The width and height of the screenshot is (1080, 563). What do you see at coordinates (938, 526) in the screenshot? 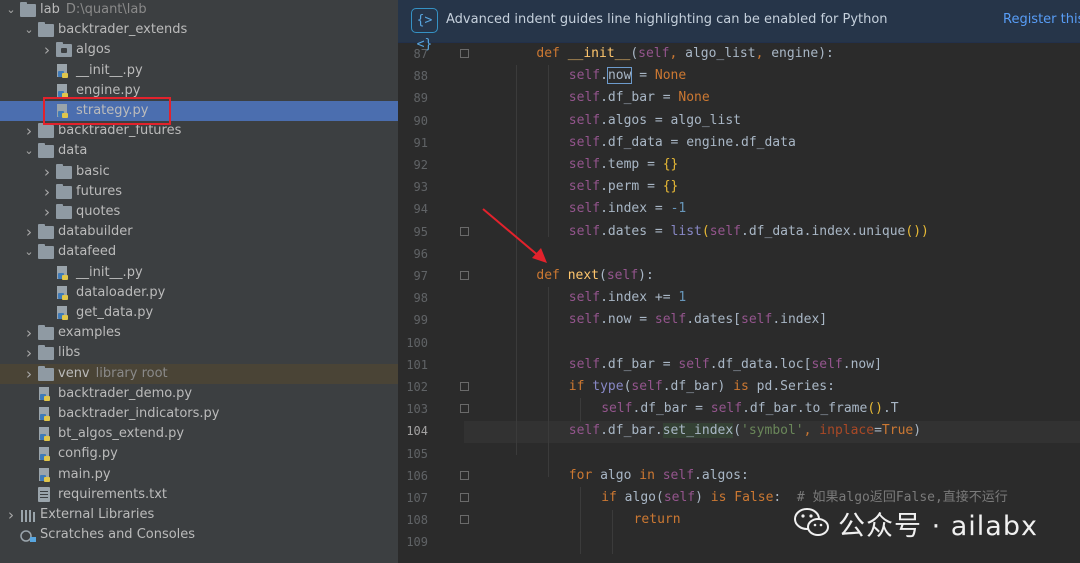
I see `watermark-text: 公众号 · ailabx` at bounding box center [938, 526].